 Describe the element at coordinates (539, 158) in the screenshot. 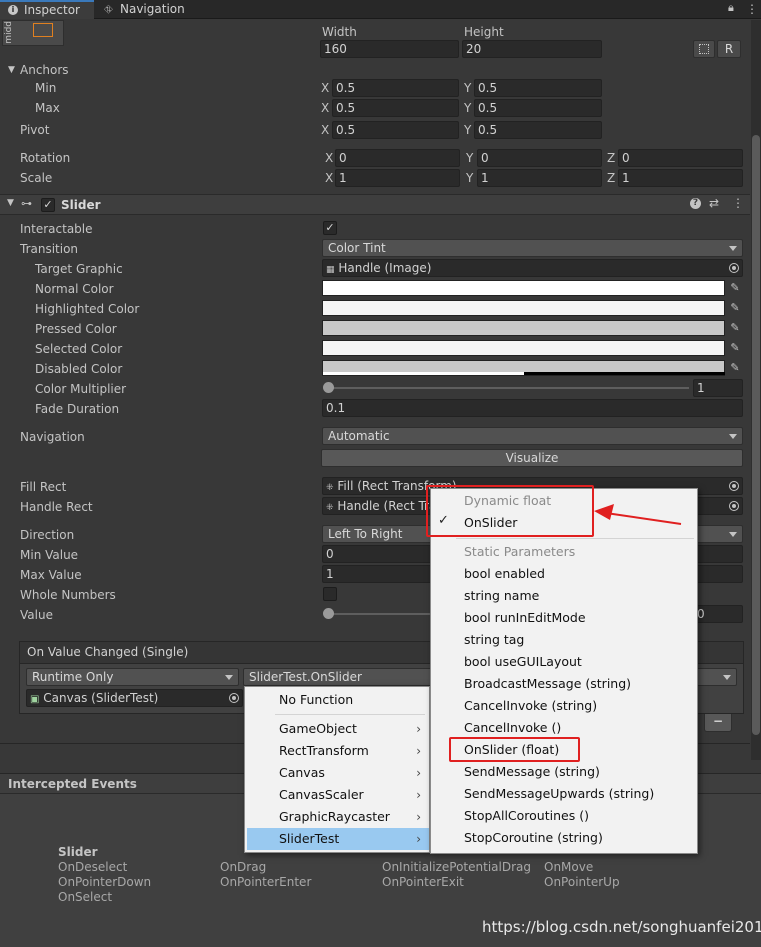

I see `rotation-y-field: 0` at that location.